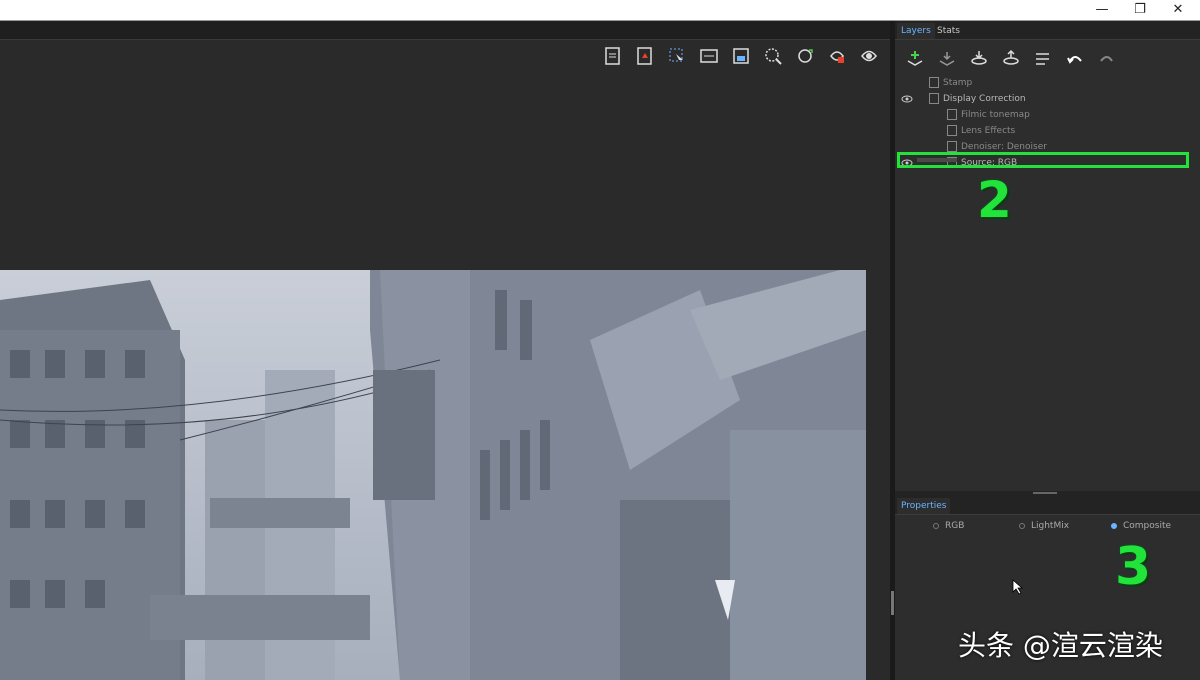 The width and height of the screenshot is (1200, 680). What do you see at coordinates (1060, 645) in the screenshot?
I see `watermark-text: 头条 @渲云渲染` at bounding box center [1060, 645].